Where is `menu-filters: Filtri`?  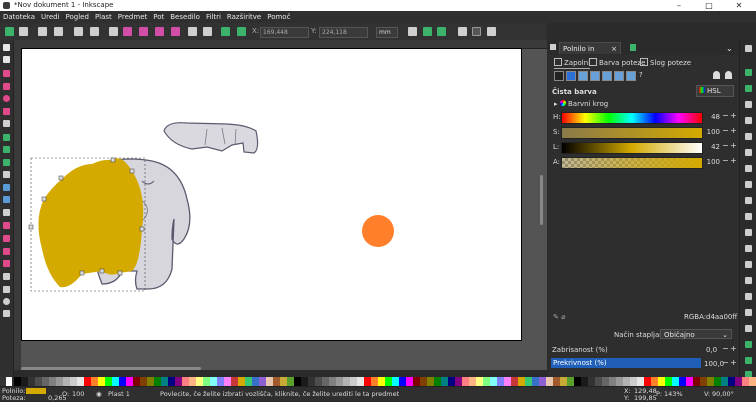 menu-filters: Filtri is located at coordinates (213, 17).